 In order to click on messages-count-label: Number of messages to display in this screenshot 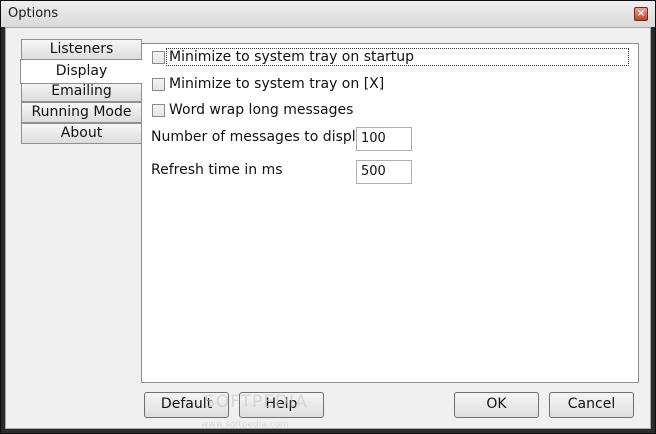, I will do `click(262, 137)`.